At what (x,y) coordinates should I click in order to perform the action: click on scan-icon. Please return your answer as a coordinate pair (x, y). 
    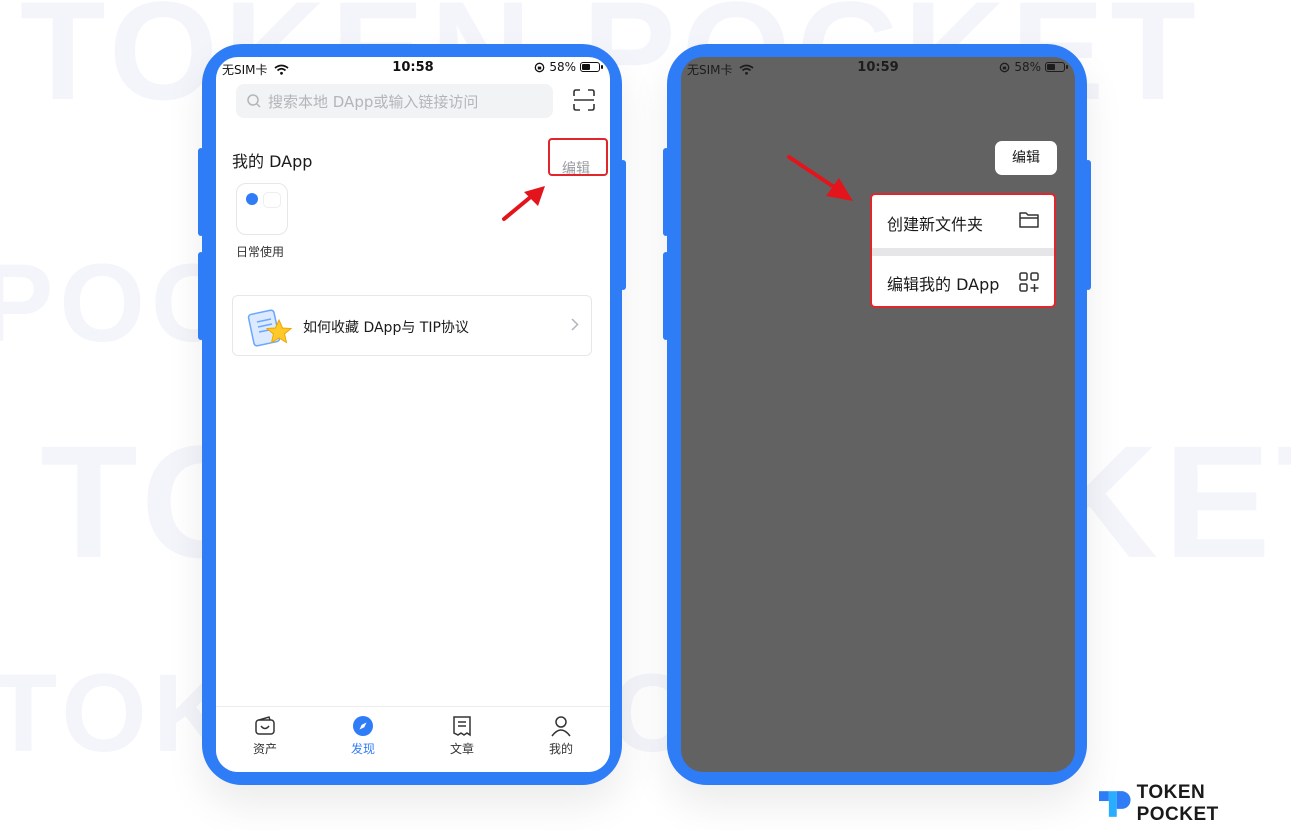
    Looking at the image, I should click on (584, 100).